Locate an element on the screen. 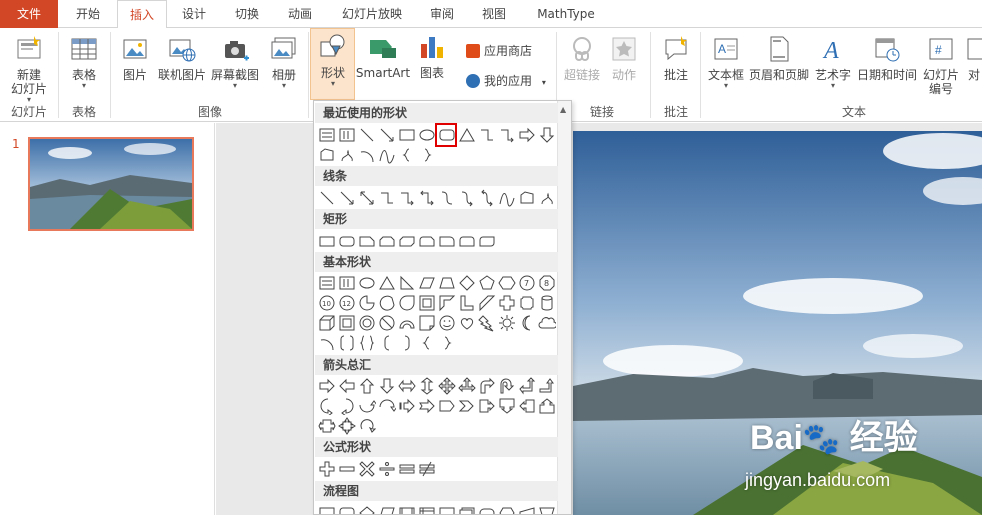 The image size is (982, 515). freeform-shape-icon is located at coordinates (327, 155).